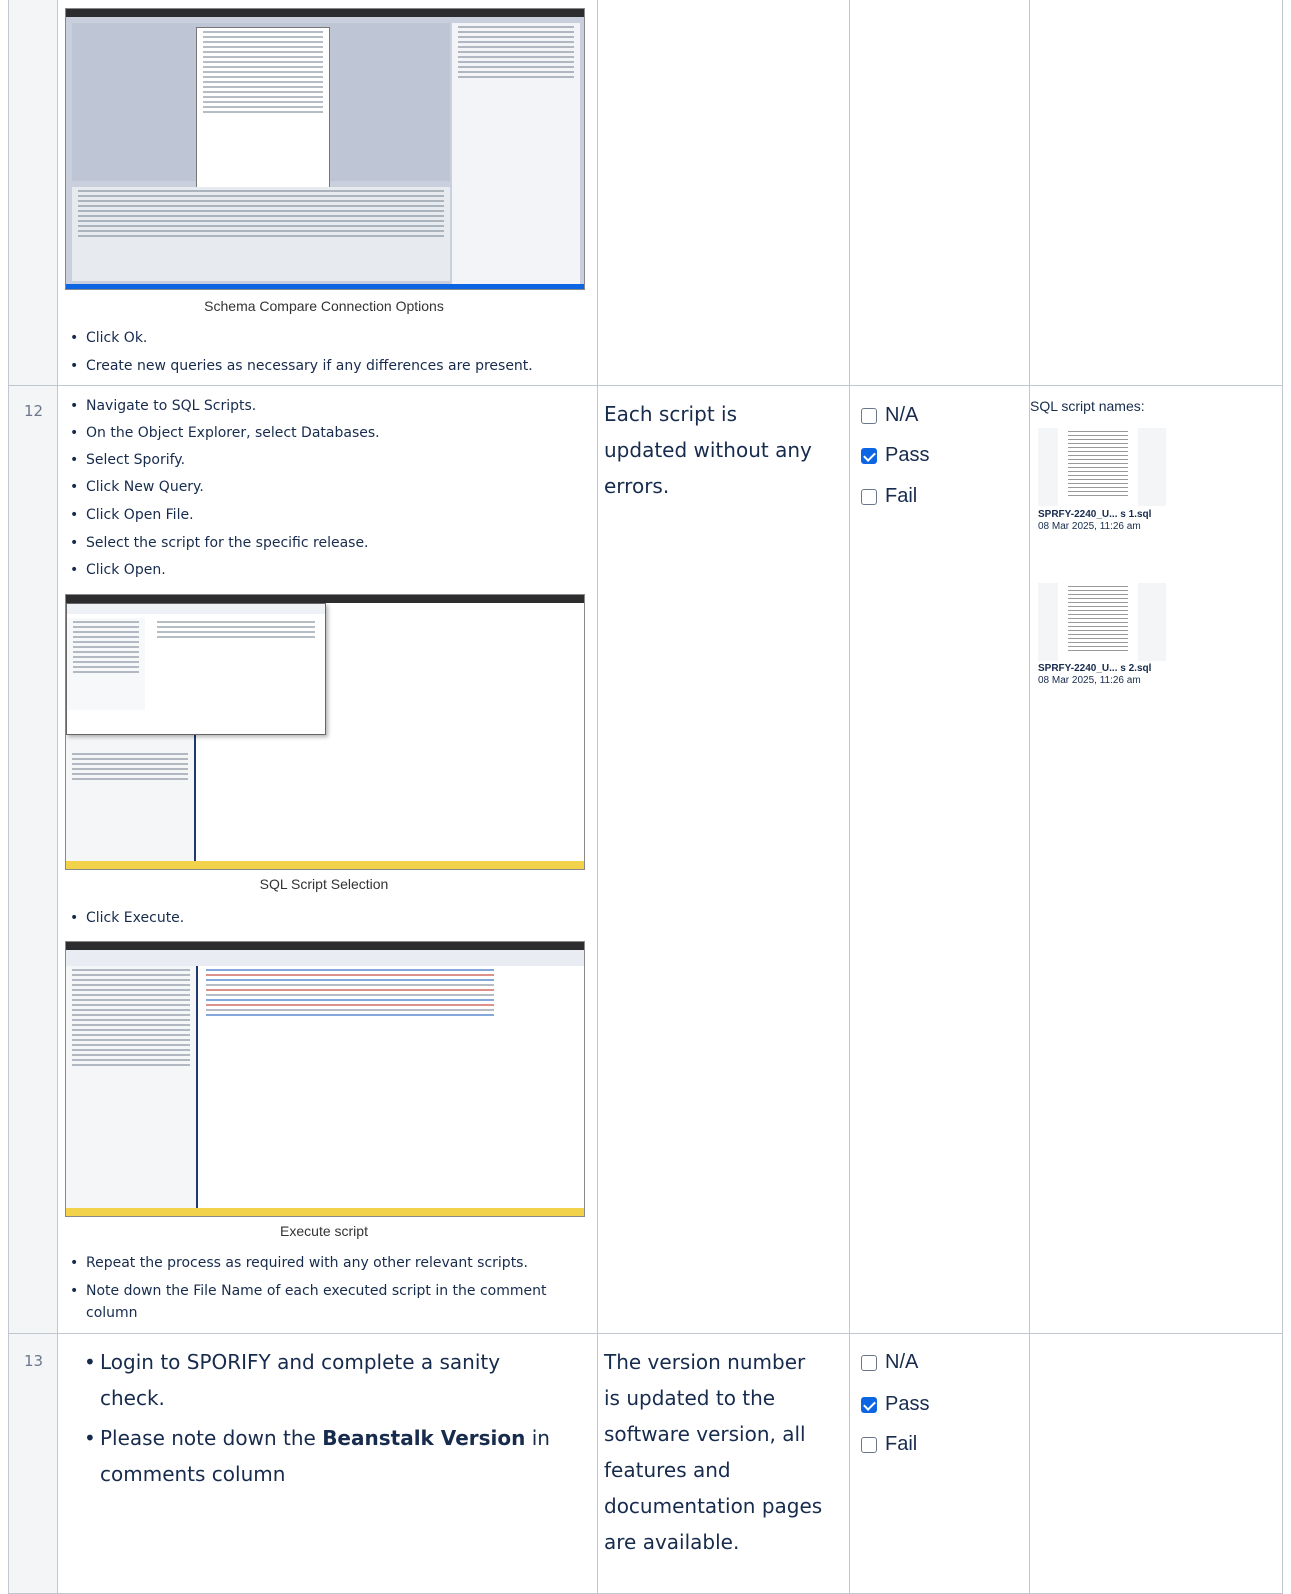 The image size is (1291, 1594). What do you see at coordinates (163, 406) in the screenshot?
I see `list-item: Navigate to SQL Scripts.` at bounding box center [163, 406].